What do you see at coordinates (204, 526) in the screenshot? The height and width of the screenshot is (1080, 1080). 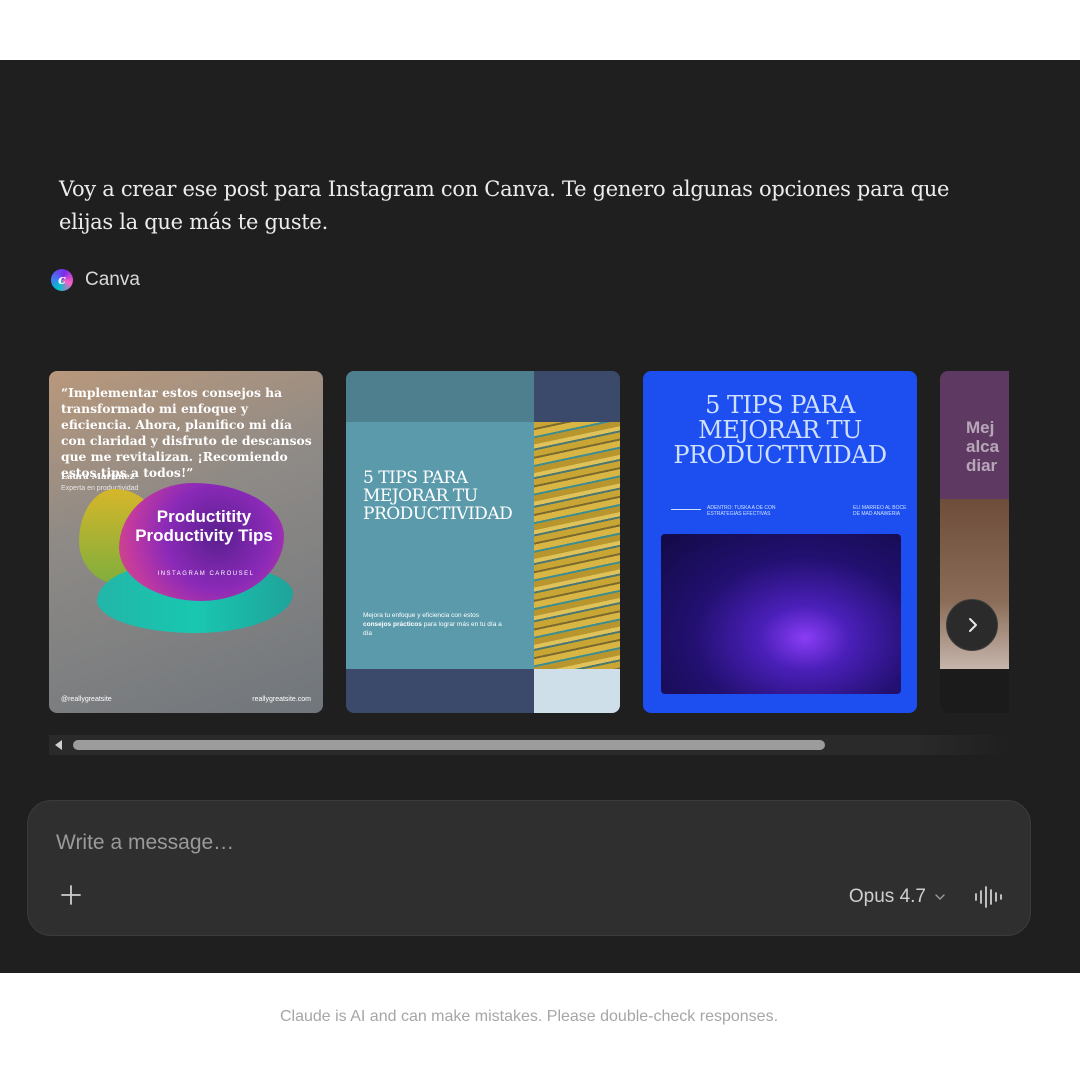 I see `card-title: Productitity Productivity Tips` at bounding box center [204, 526].